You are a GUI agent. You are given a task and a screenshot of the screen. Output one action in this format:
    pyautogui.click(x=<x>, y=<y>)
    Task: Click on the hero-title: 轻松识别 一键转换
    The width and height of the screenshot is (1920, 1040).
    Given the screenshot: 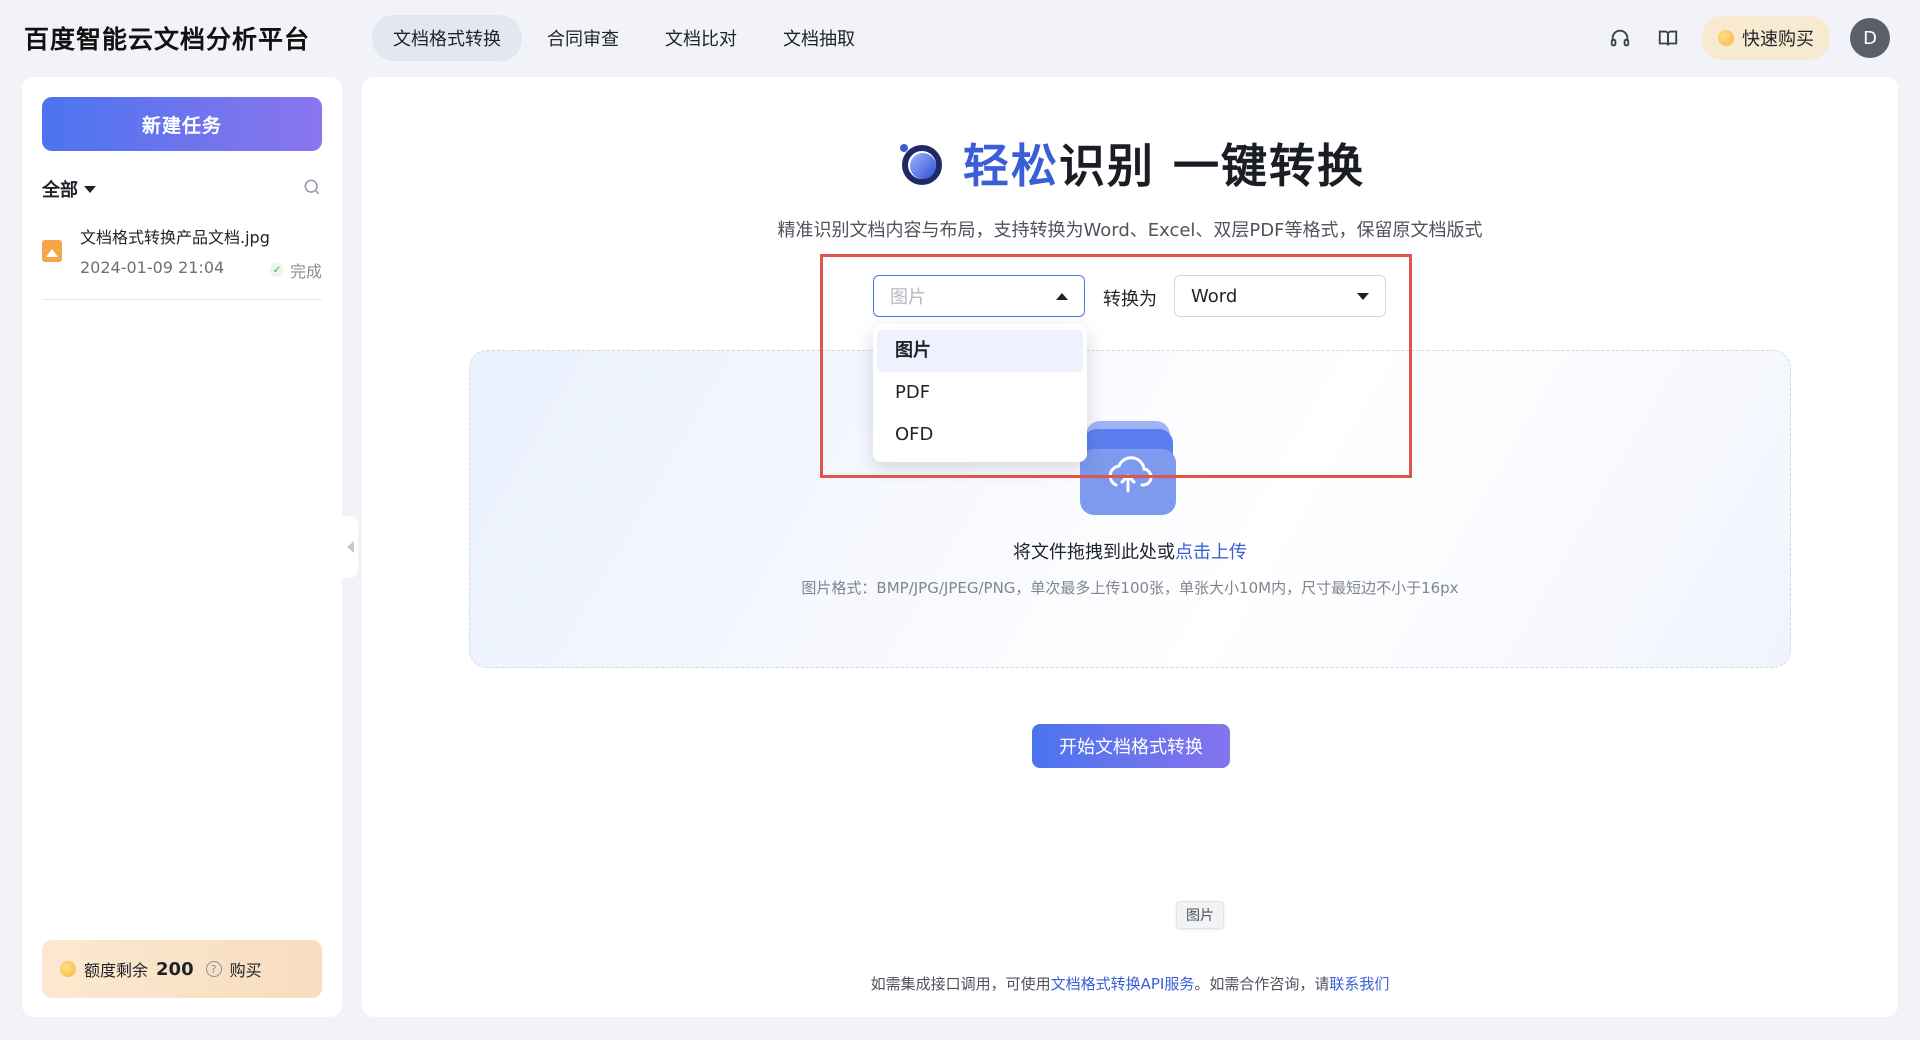 What is the action you would take?
    pyautogui.click(x=1164, y=163)
    